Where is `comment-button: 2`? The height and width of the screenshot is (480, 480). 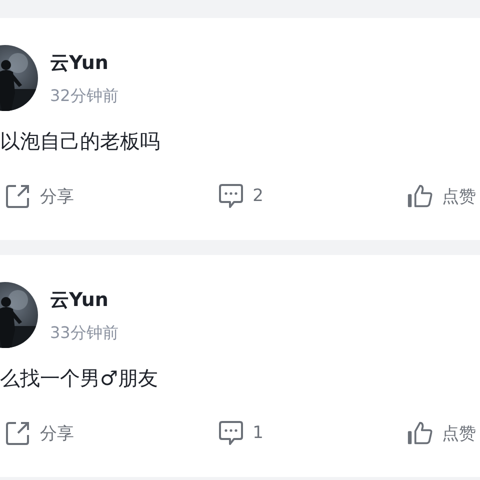
comment-button: 2 is located at coordinates (241, 196).